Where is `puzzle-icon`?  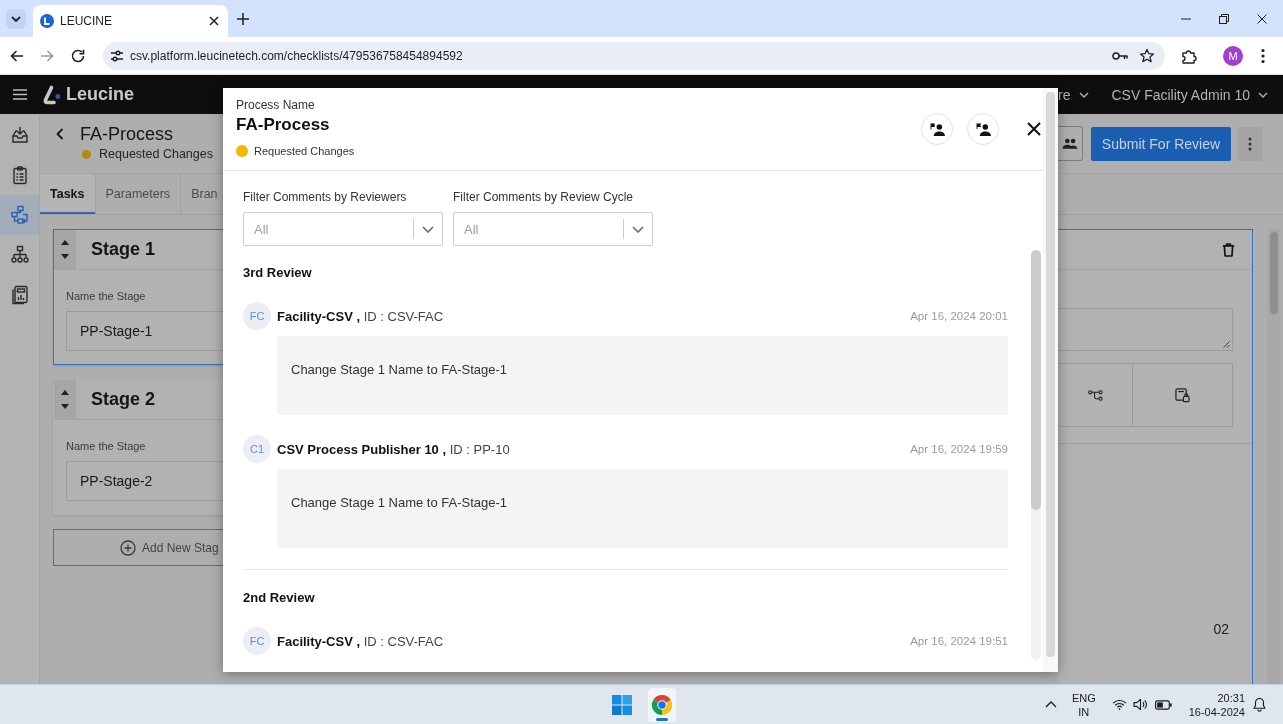 puzzle-icon is located at coordinates (1189, 55).